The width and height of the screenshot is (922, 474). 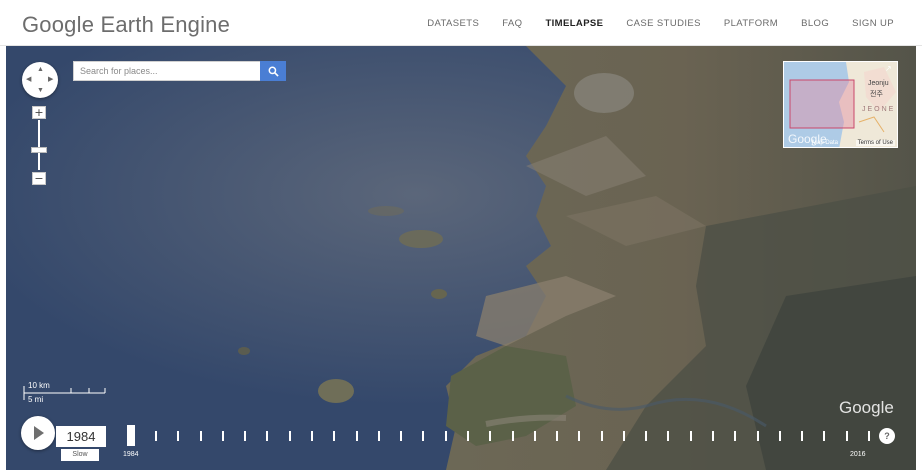 I want to click on map-scale: 10 km 5 mi, so click(x=68, y=393).